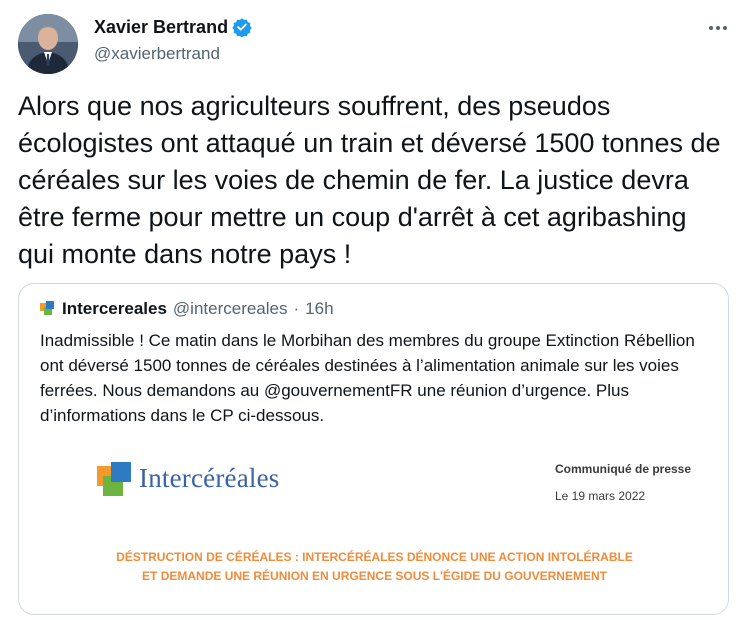 Image resolution: width=747 pixels, height=620 pixels. I want to click on author-handle: @xavierbertrand, so click(173, 54).